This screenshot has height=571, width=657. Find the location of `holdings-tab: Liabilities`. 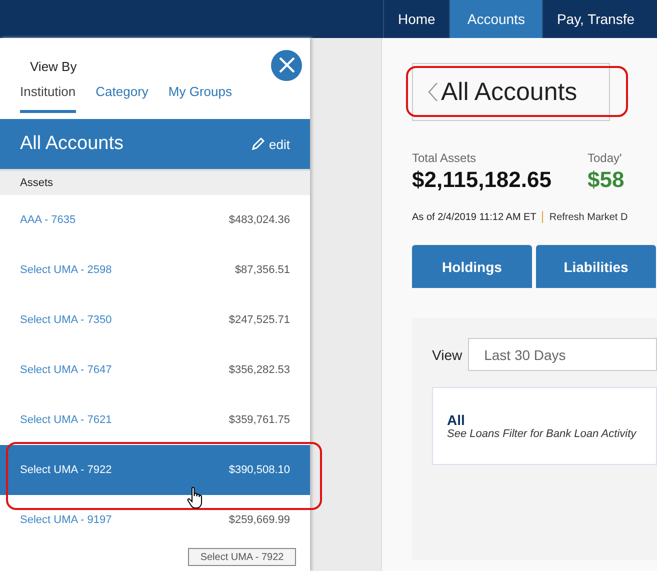

holdings-tab: Liabilities is located at coordinates (596, 266).